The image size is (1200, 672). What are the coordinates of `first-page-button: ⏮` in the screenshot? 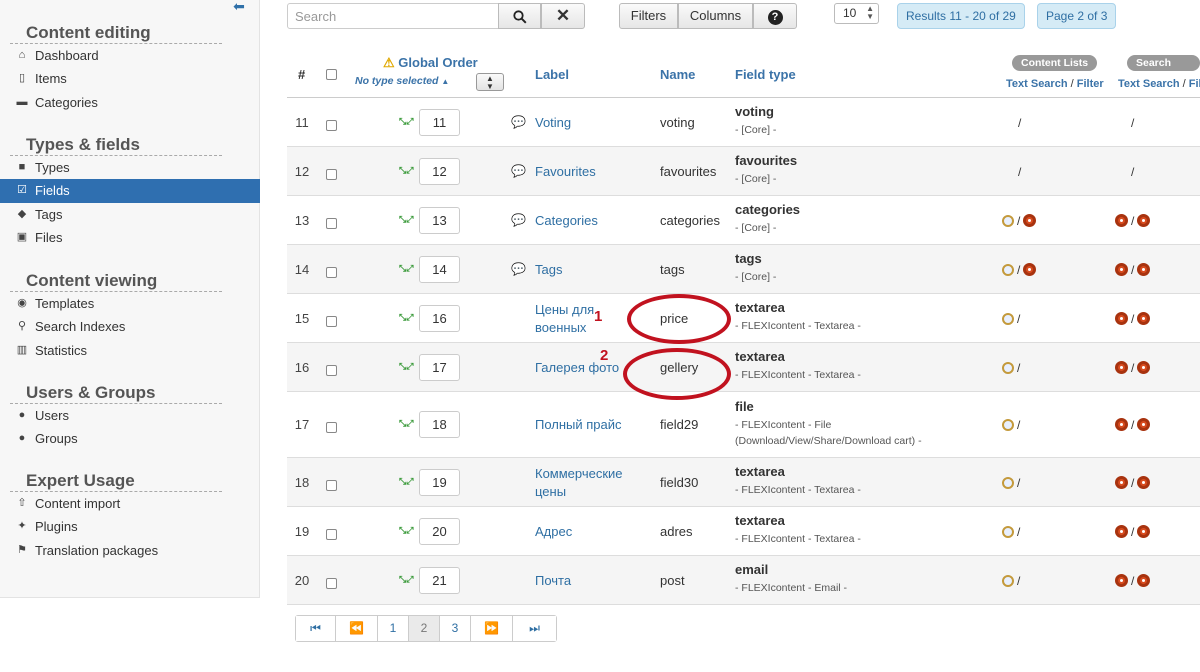 It's located at (316, 628).